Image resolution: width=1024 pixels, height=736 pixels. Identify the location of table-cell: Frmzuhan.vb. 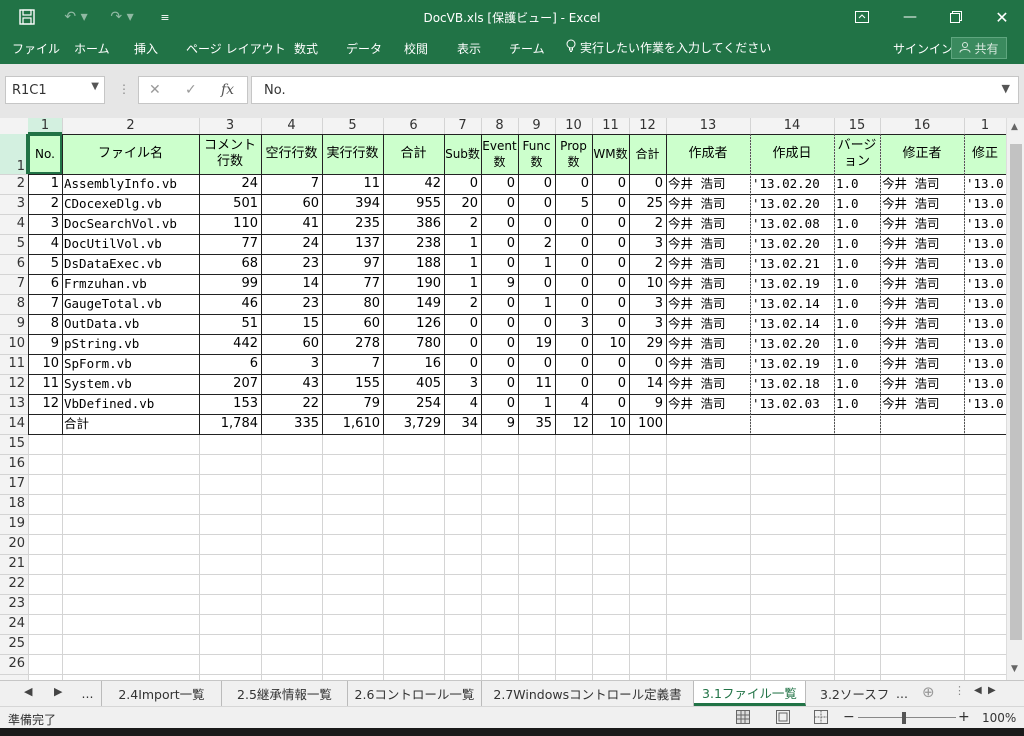
(131, 284).